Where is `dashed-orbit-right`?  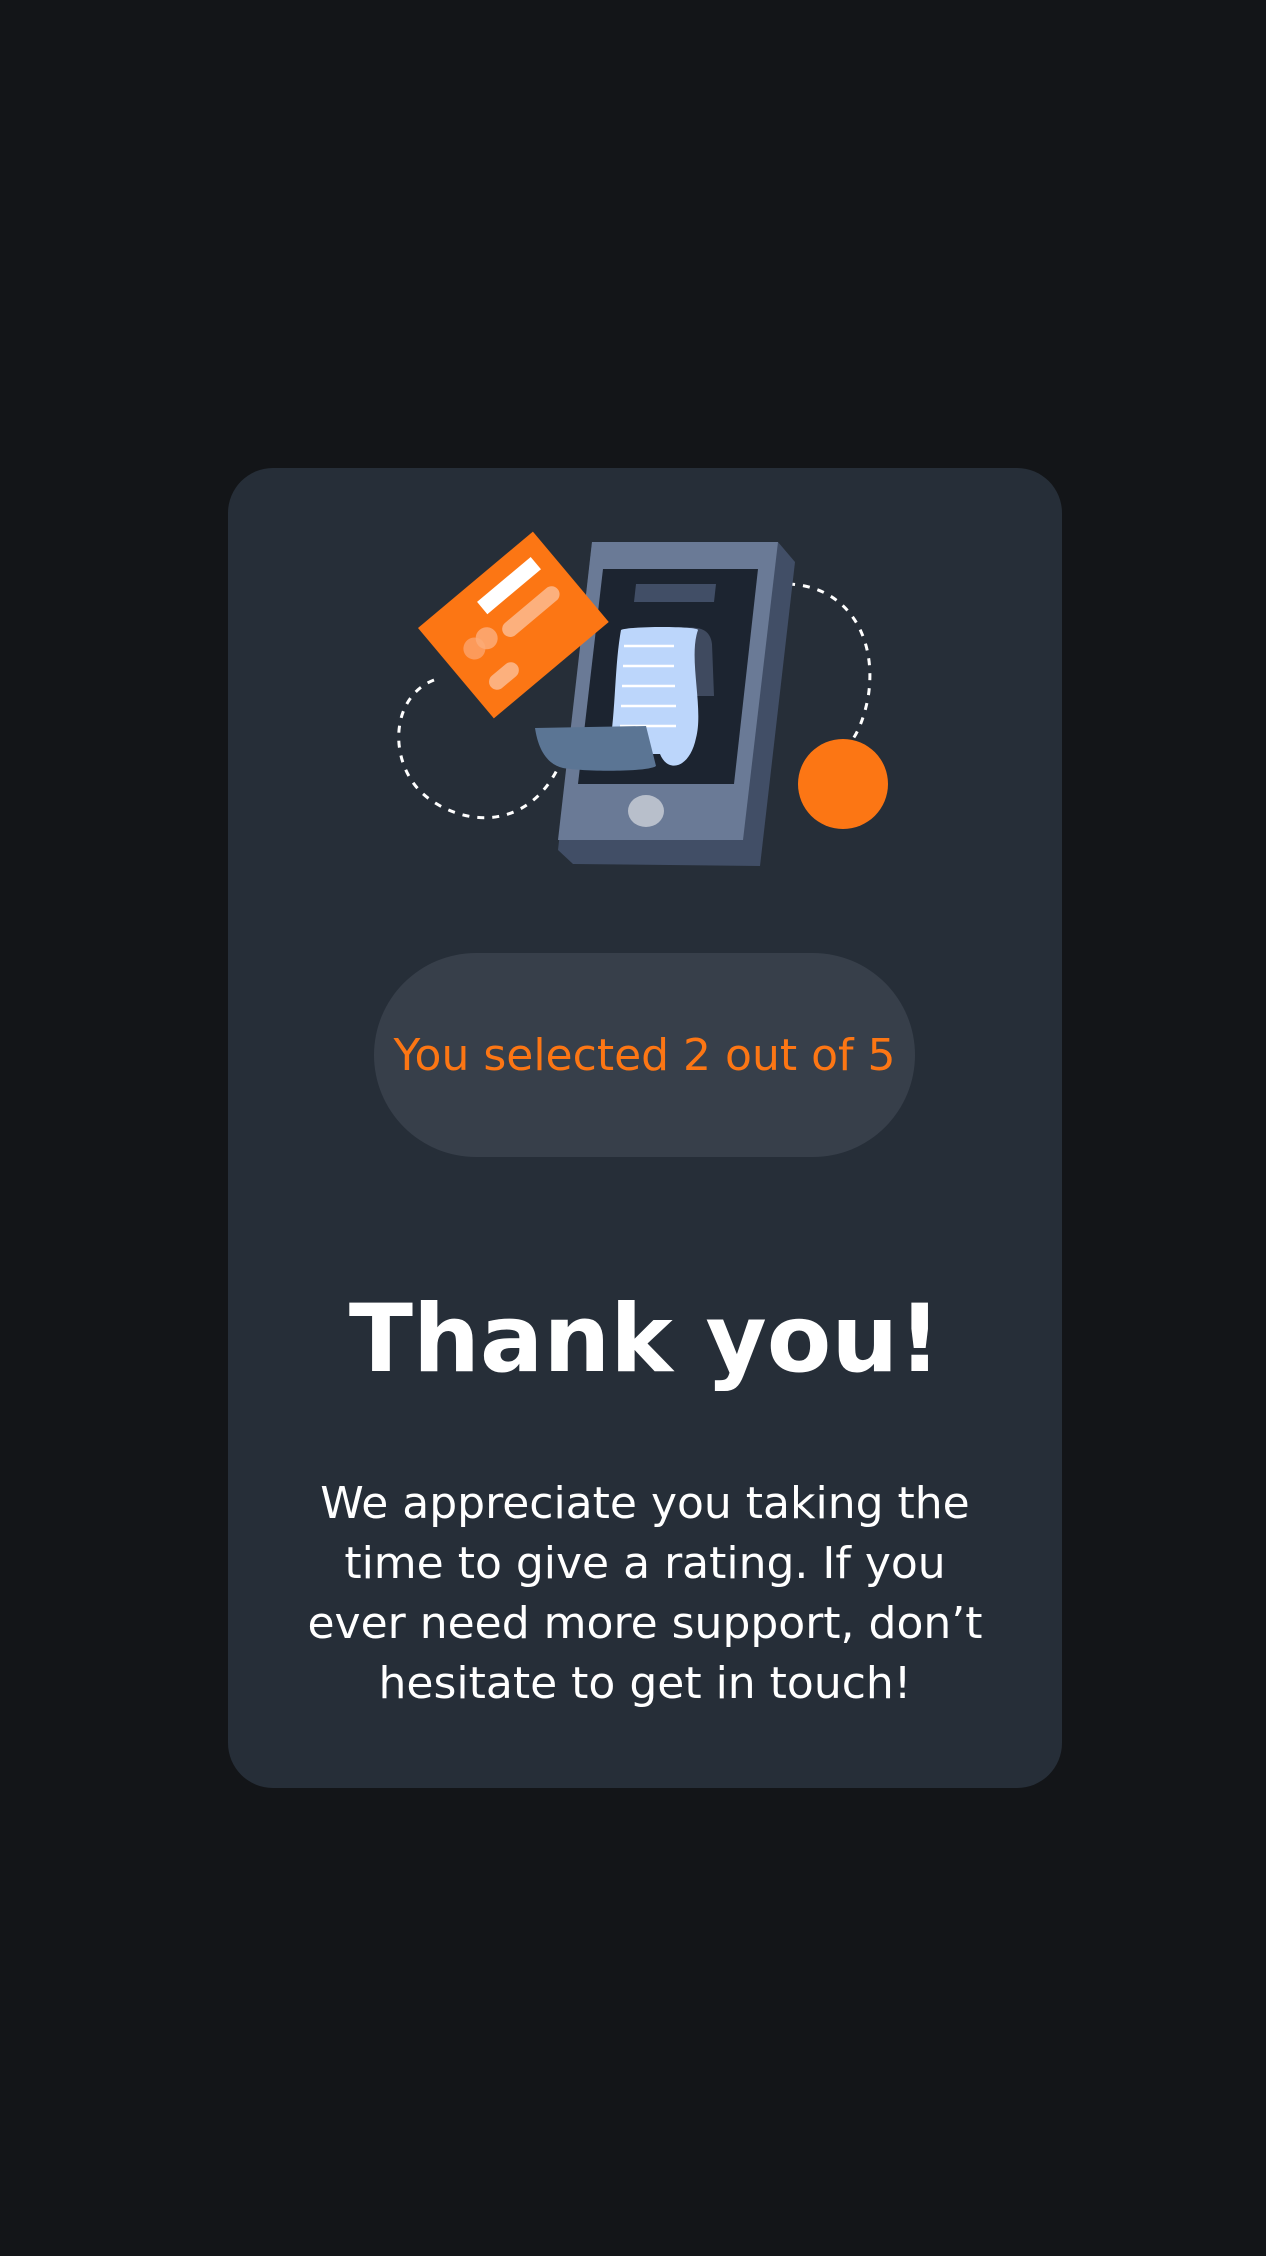 dashed-orbit-right is located at coordinates (829, 663).